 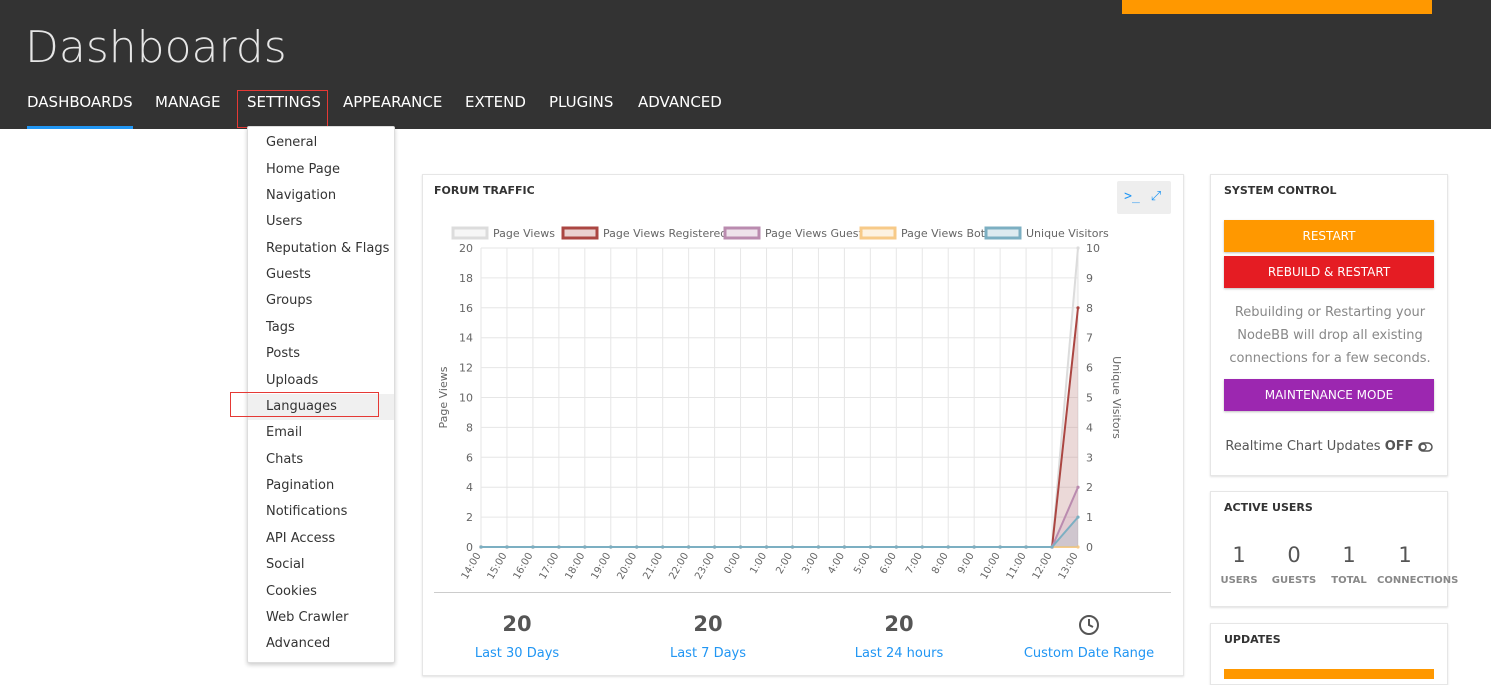 I want to click on guests-count: 0, so click(x=1294, y=555).